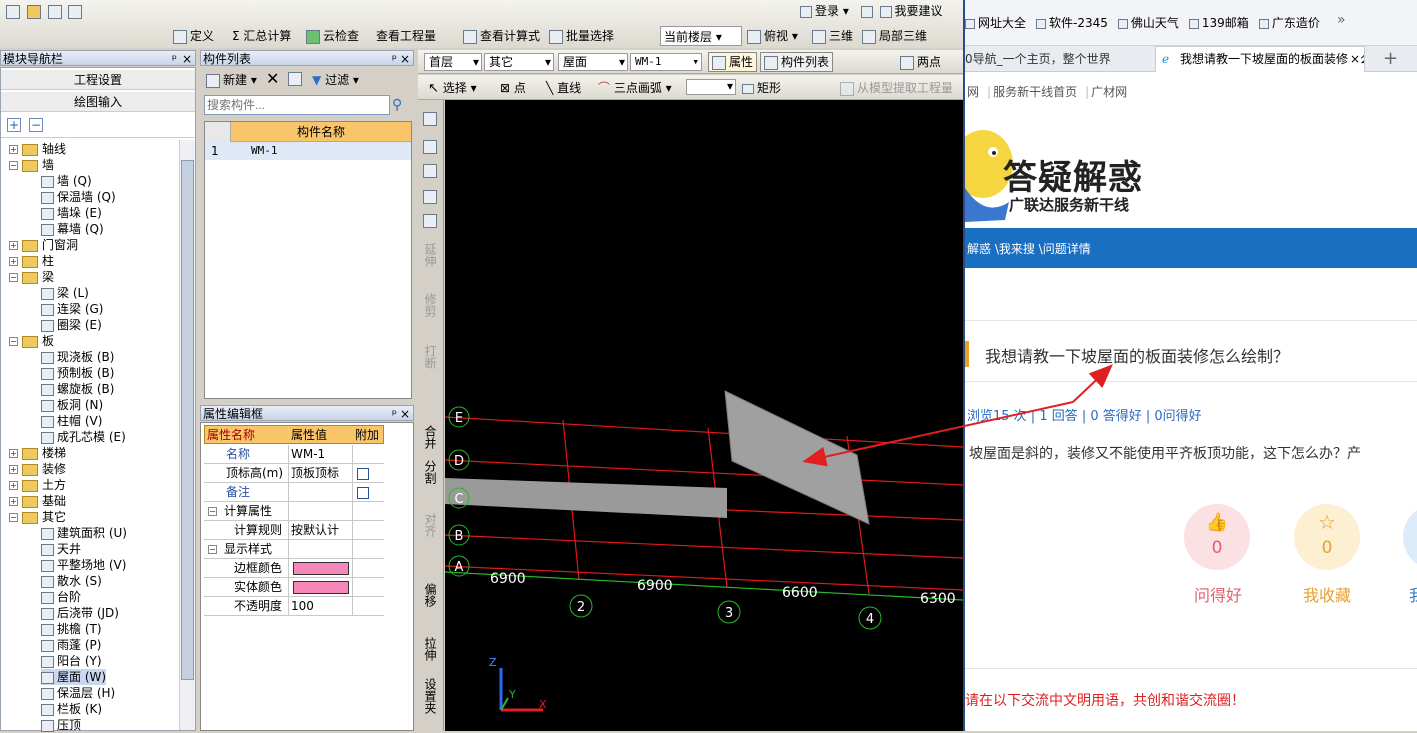 Image resolution: width=1417 pixels, height=733 pixels. Describe the element at coordinates (31, 165) in the screenshot. I see `tree-item: − 墙` at that location.